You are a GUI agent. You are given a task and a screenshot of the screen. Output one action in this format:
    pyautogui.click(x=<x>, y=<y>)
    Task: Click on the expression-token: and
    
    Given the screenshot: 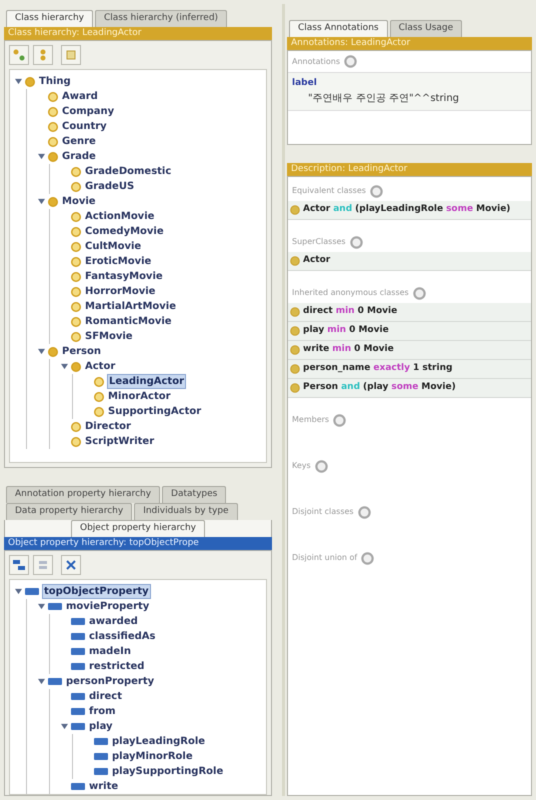 What is the action you would take?
    pyautogui.click(x=342, y=209)
    